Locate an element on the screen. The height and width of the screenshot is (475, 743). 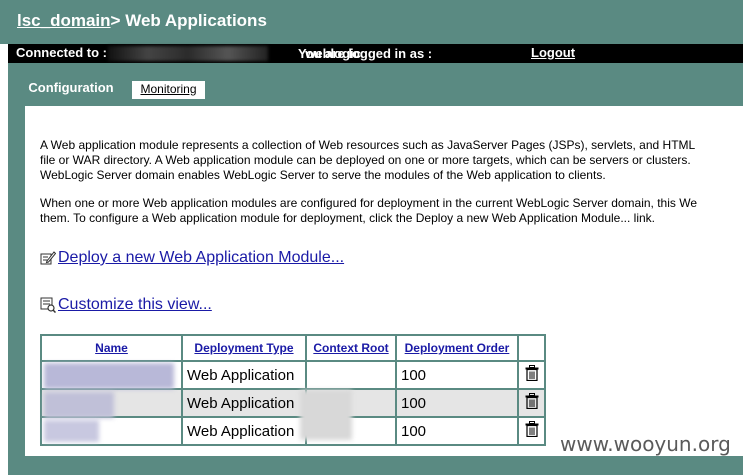
column-header-delete is located at coordinates (531, 348).